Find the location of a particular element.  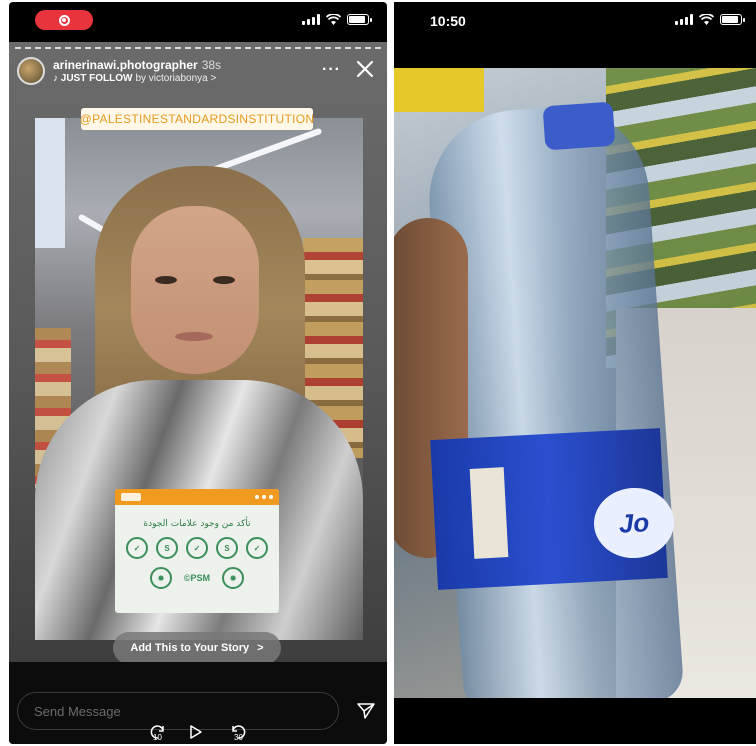

add-to-story-label: Add This to Your Story is located at coordinates (190, 648).